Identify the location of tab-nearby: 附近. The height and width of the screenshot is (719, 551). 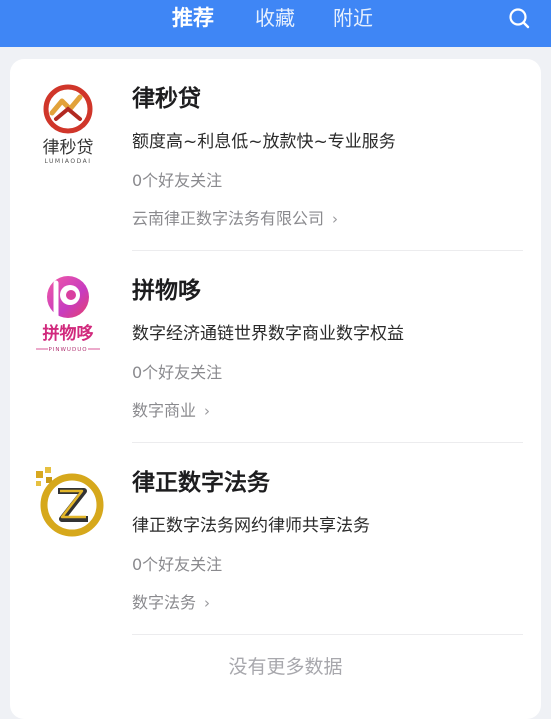
(353, 18).